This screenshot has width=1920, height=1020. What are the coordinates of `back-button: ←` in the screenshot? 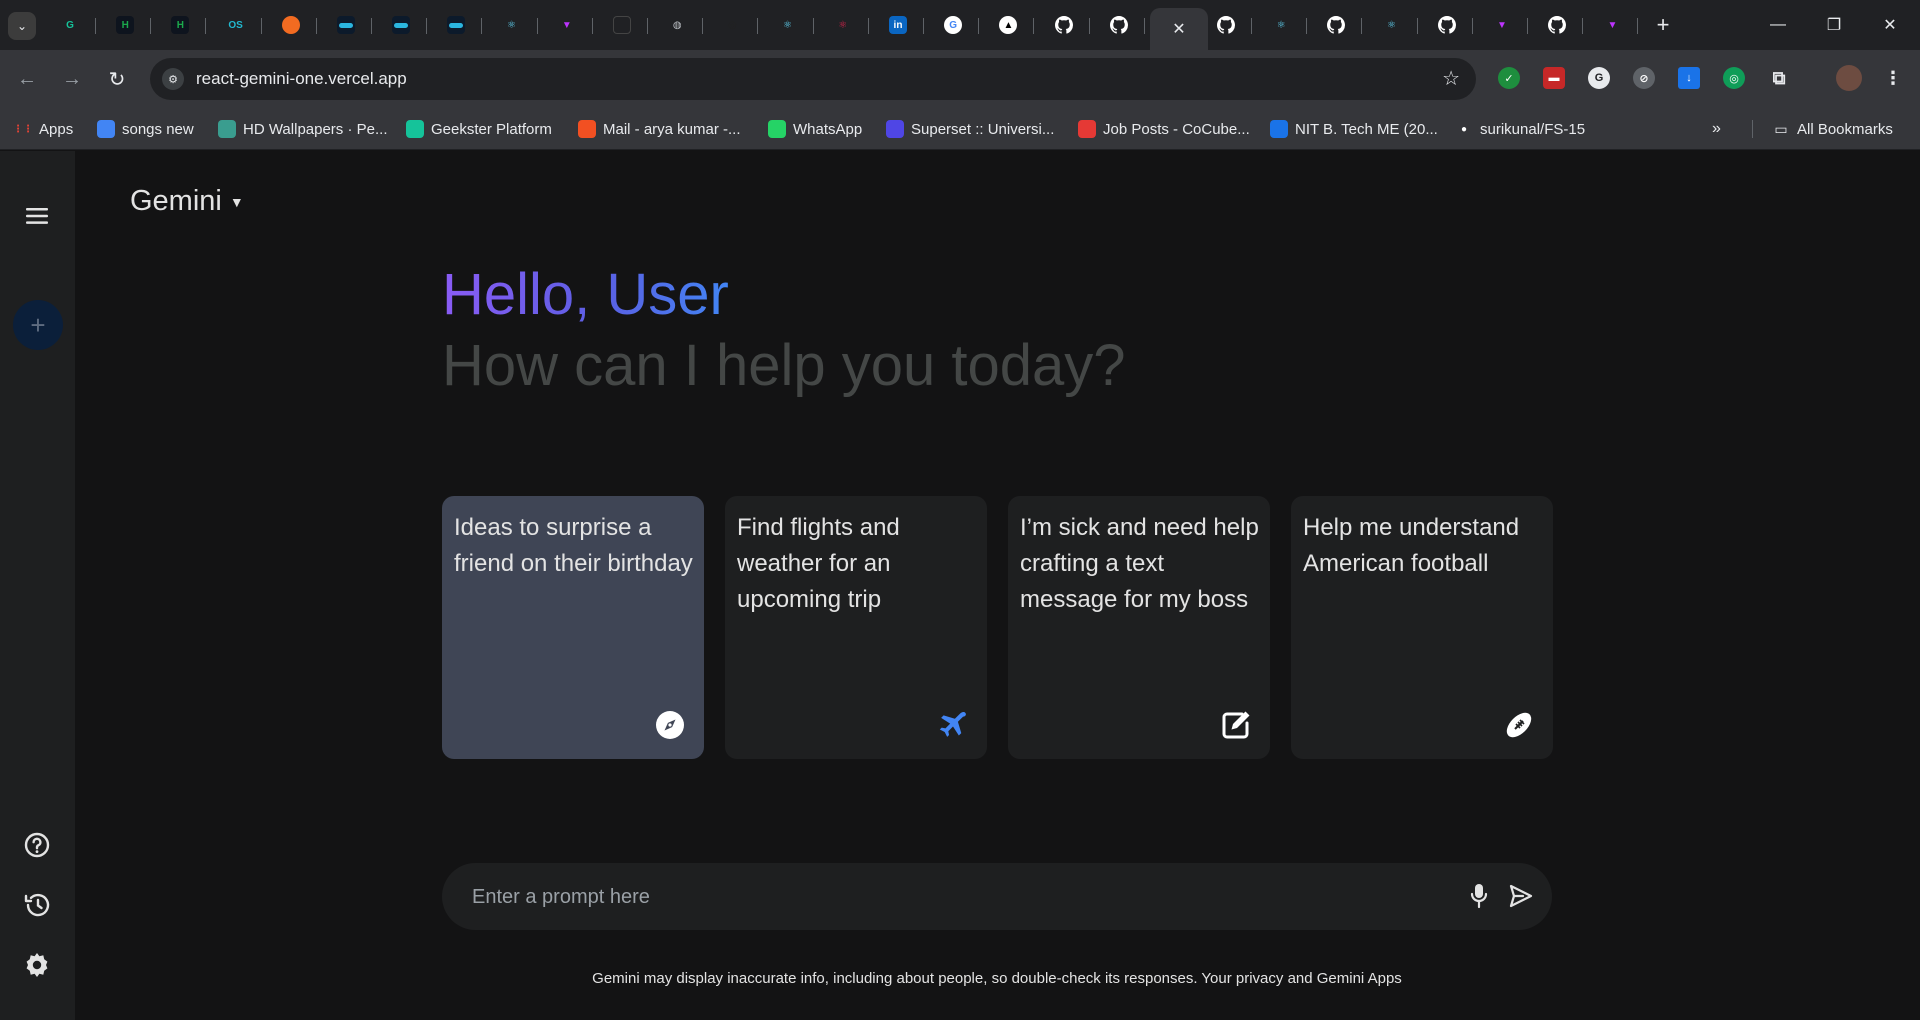 It's located at (27, 79).